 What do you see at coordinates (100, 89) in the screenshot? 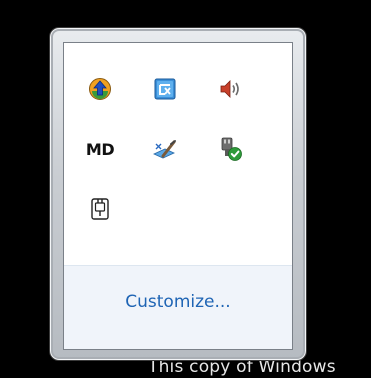
I see `upload-arrow-icon` at bounding box center [100, 89].